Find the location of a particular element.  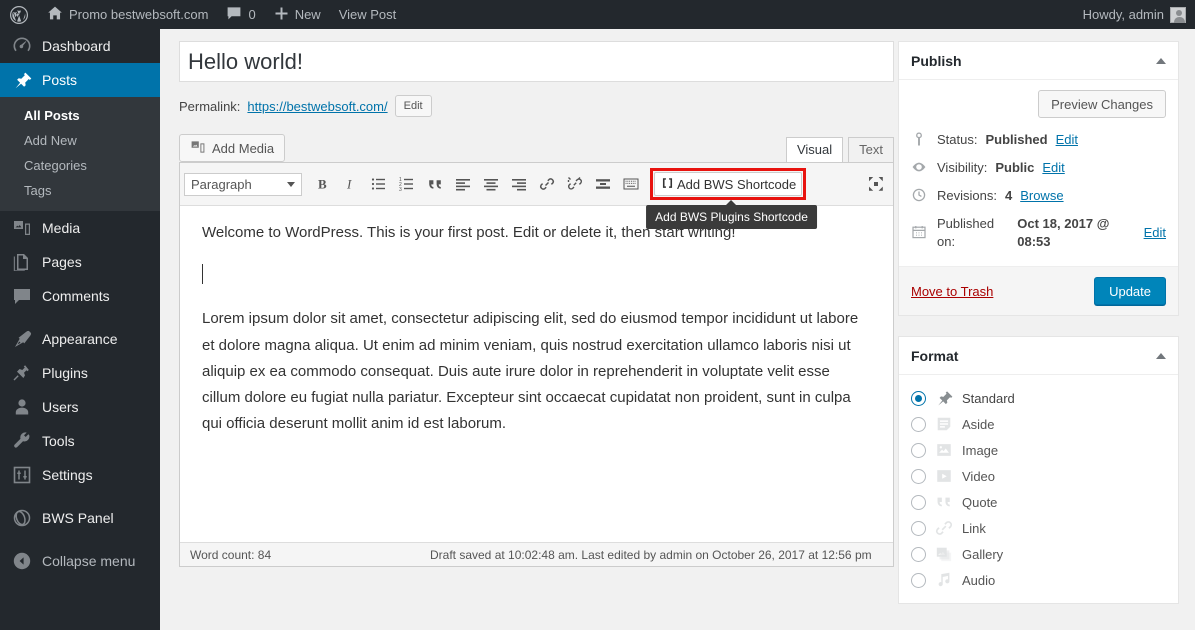

remove-link-icon is located at coordinates (575, 184).